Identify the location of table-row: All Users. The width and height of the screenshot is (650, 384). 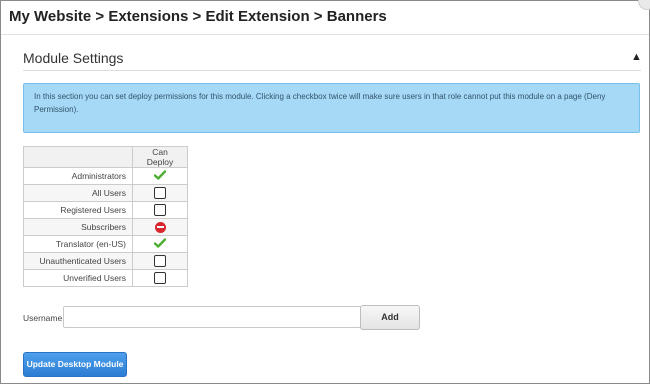
(105, 193).